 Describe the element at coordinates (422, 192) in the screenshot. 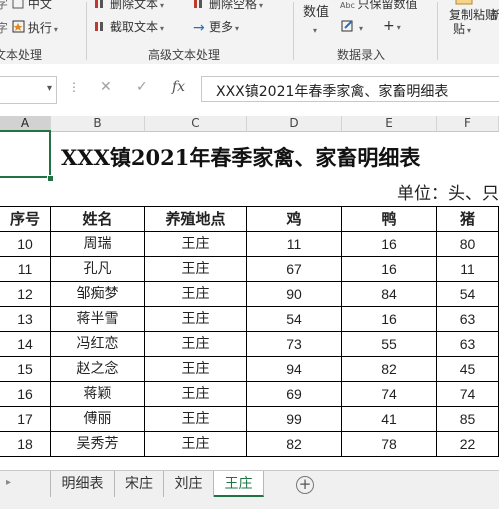

I see `unit-label: 单位：头、只` at that location.